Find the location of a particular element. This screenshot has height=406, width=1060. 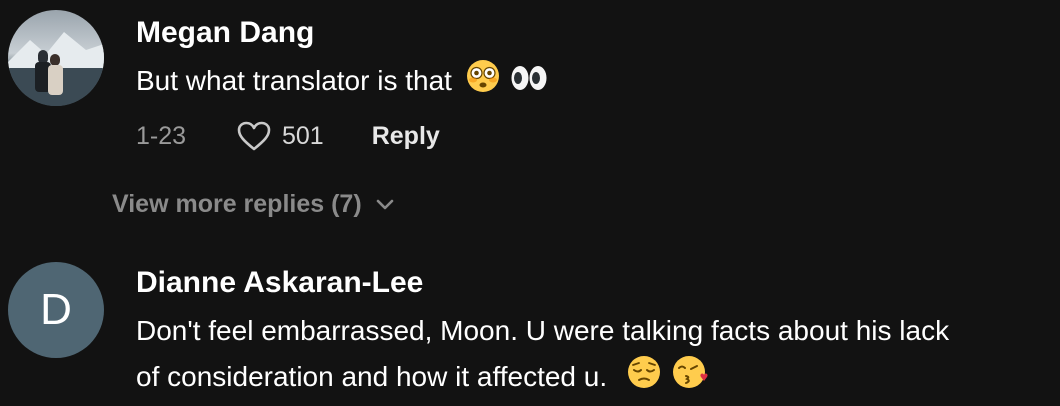

comment-username: Dianne Askaran-Lee is located at coordinates (279, 283).